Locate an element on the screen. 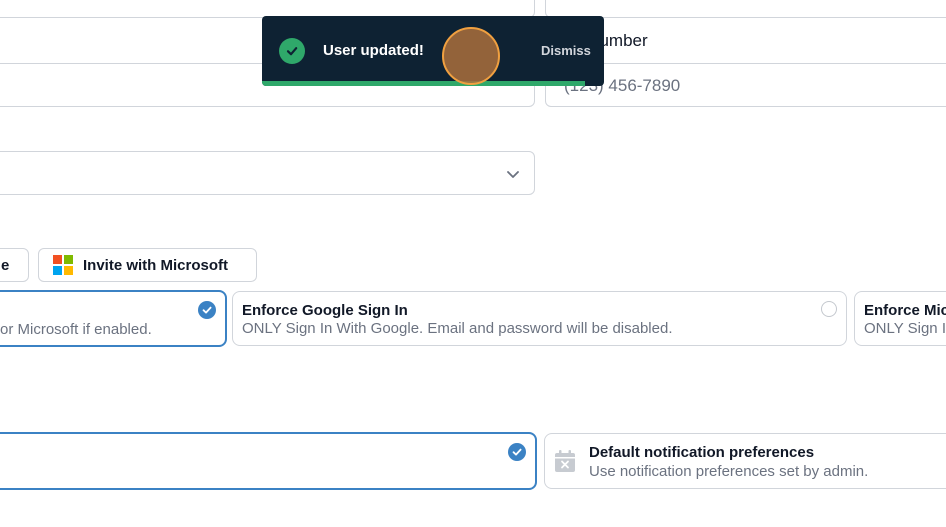  phone-number-input: (123) 456-7890 is located at coordinates (745, 85).